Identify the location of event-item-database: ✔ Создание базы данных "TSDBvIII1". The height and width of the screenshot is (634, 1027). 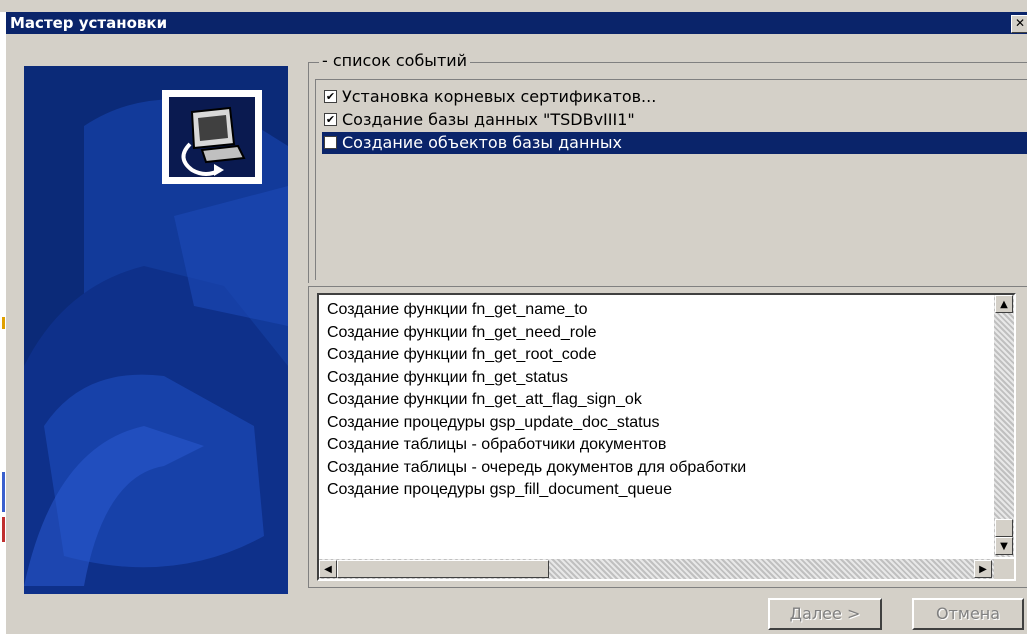
(674, 120).